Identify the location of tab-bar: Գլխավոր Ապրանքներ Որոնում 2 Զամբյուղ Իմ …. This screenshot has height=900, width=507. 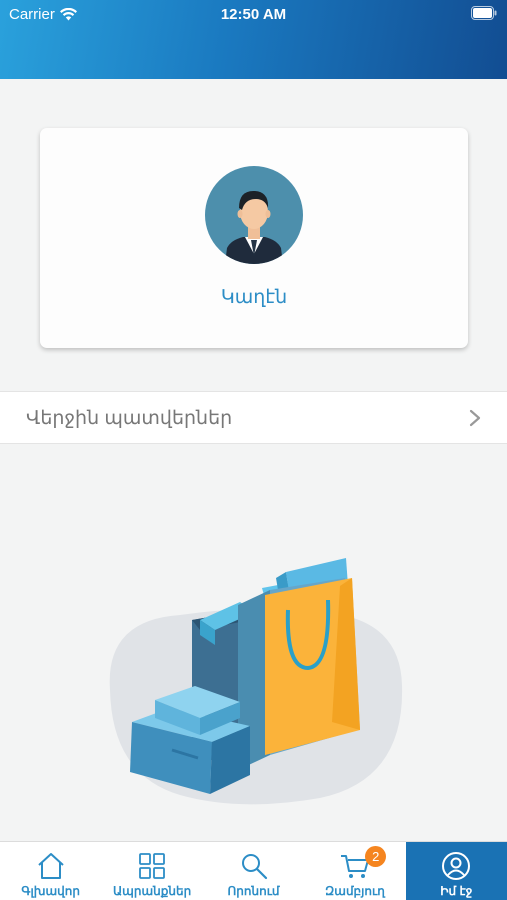
(253, 870).